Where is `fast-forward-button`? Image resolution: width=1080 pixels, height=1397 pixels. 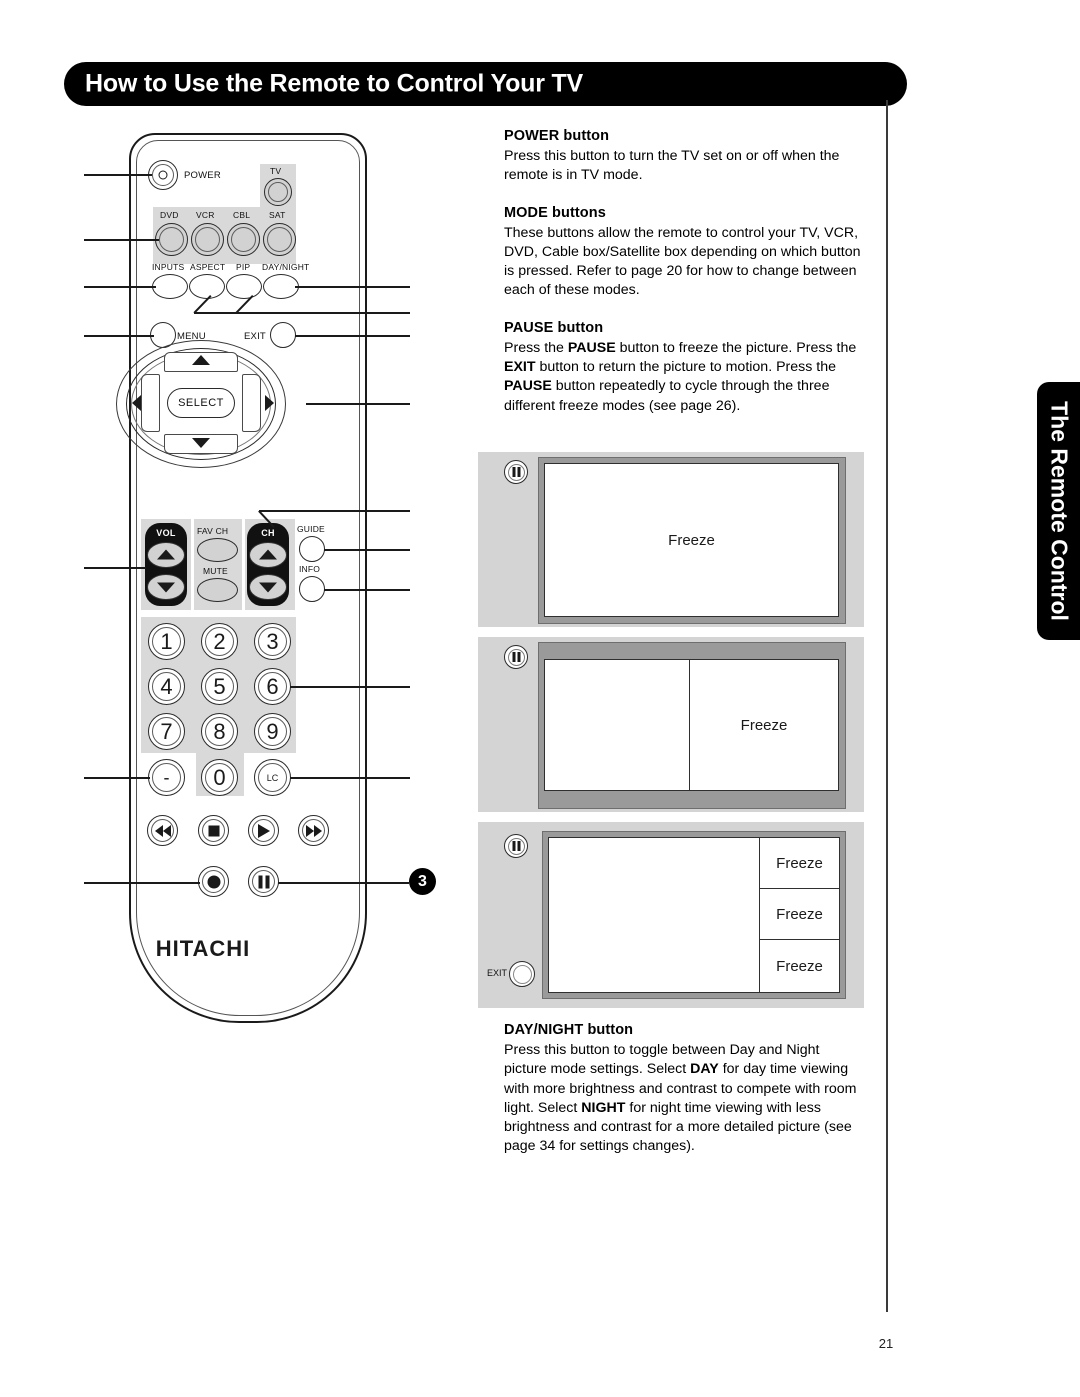
fast-forward-button is located at coordinates (313, 830).